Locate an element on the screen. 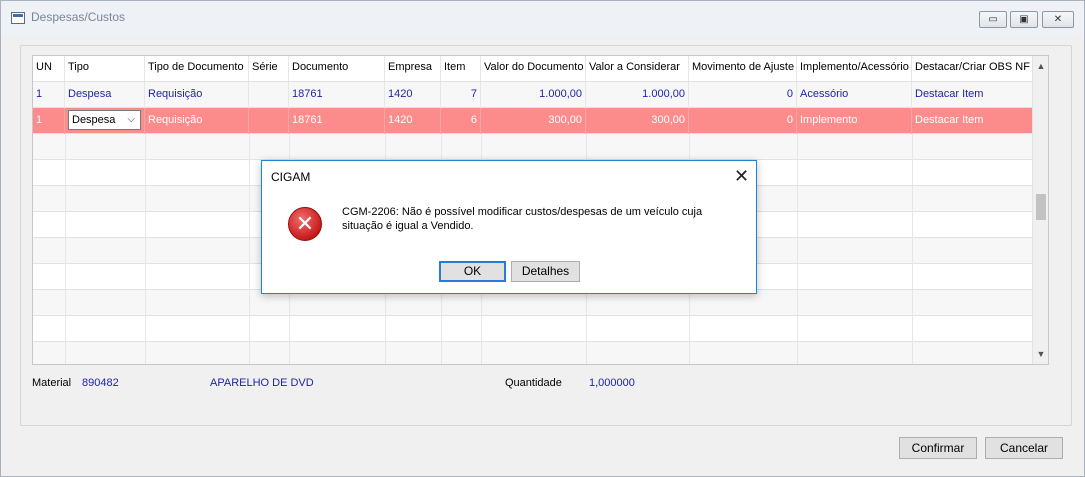 The height and width of the screenshot is (477, 1085). column-header-empresa: Empresa is located at coordinates (413, 69).